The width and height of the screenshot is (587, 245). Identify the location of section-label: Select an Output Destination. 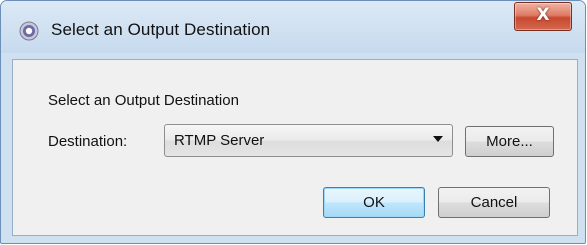
(143, 100).